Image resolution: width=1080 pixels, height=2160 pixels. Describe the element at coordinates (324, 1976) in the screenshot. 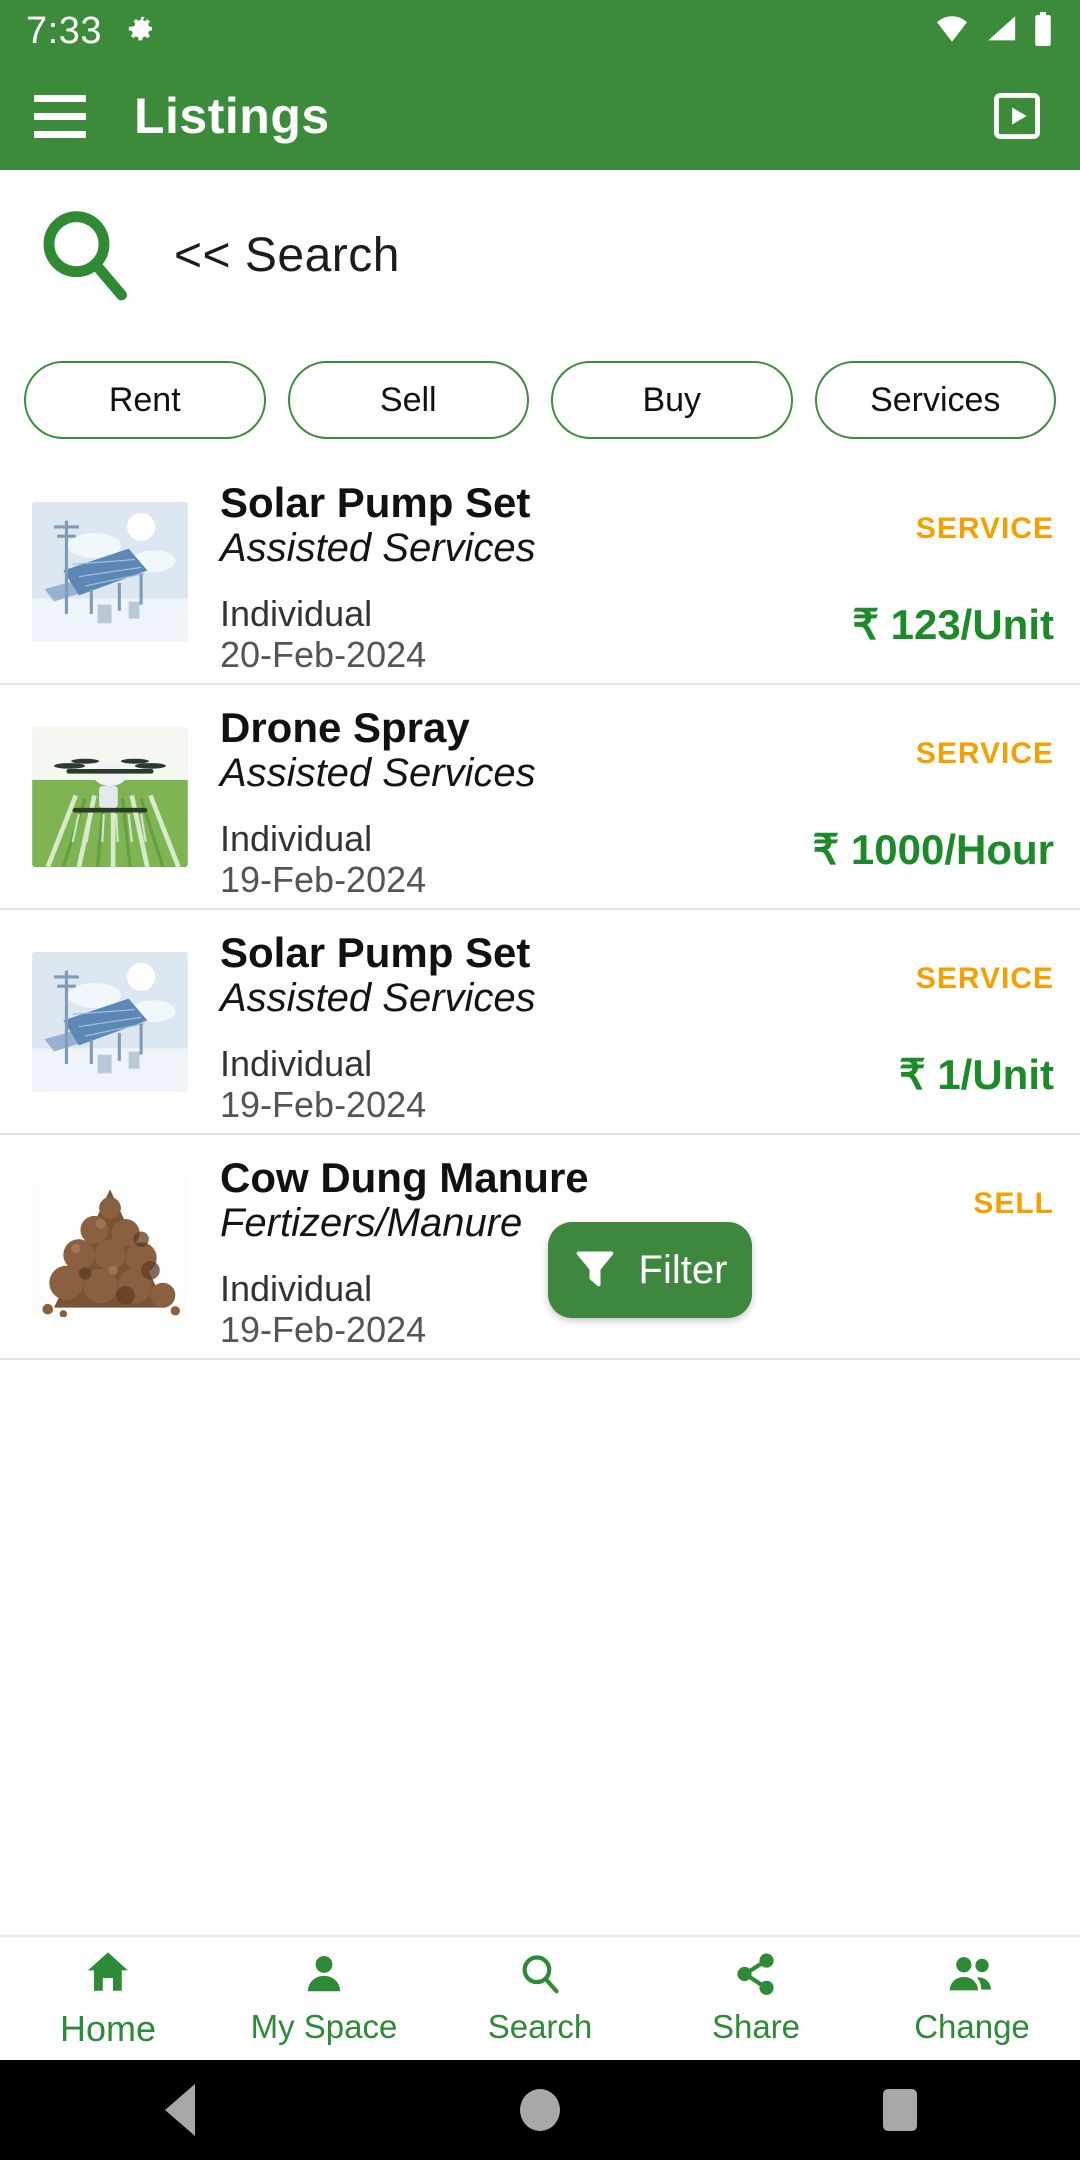

I see `person-icon` at that location.